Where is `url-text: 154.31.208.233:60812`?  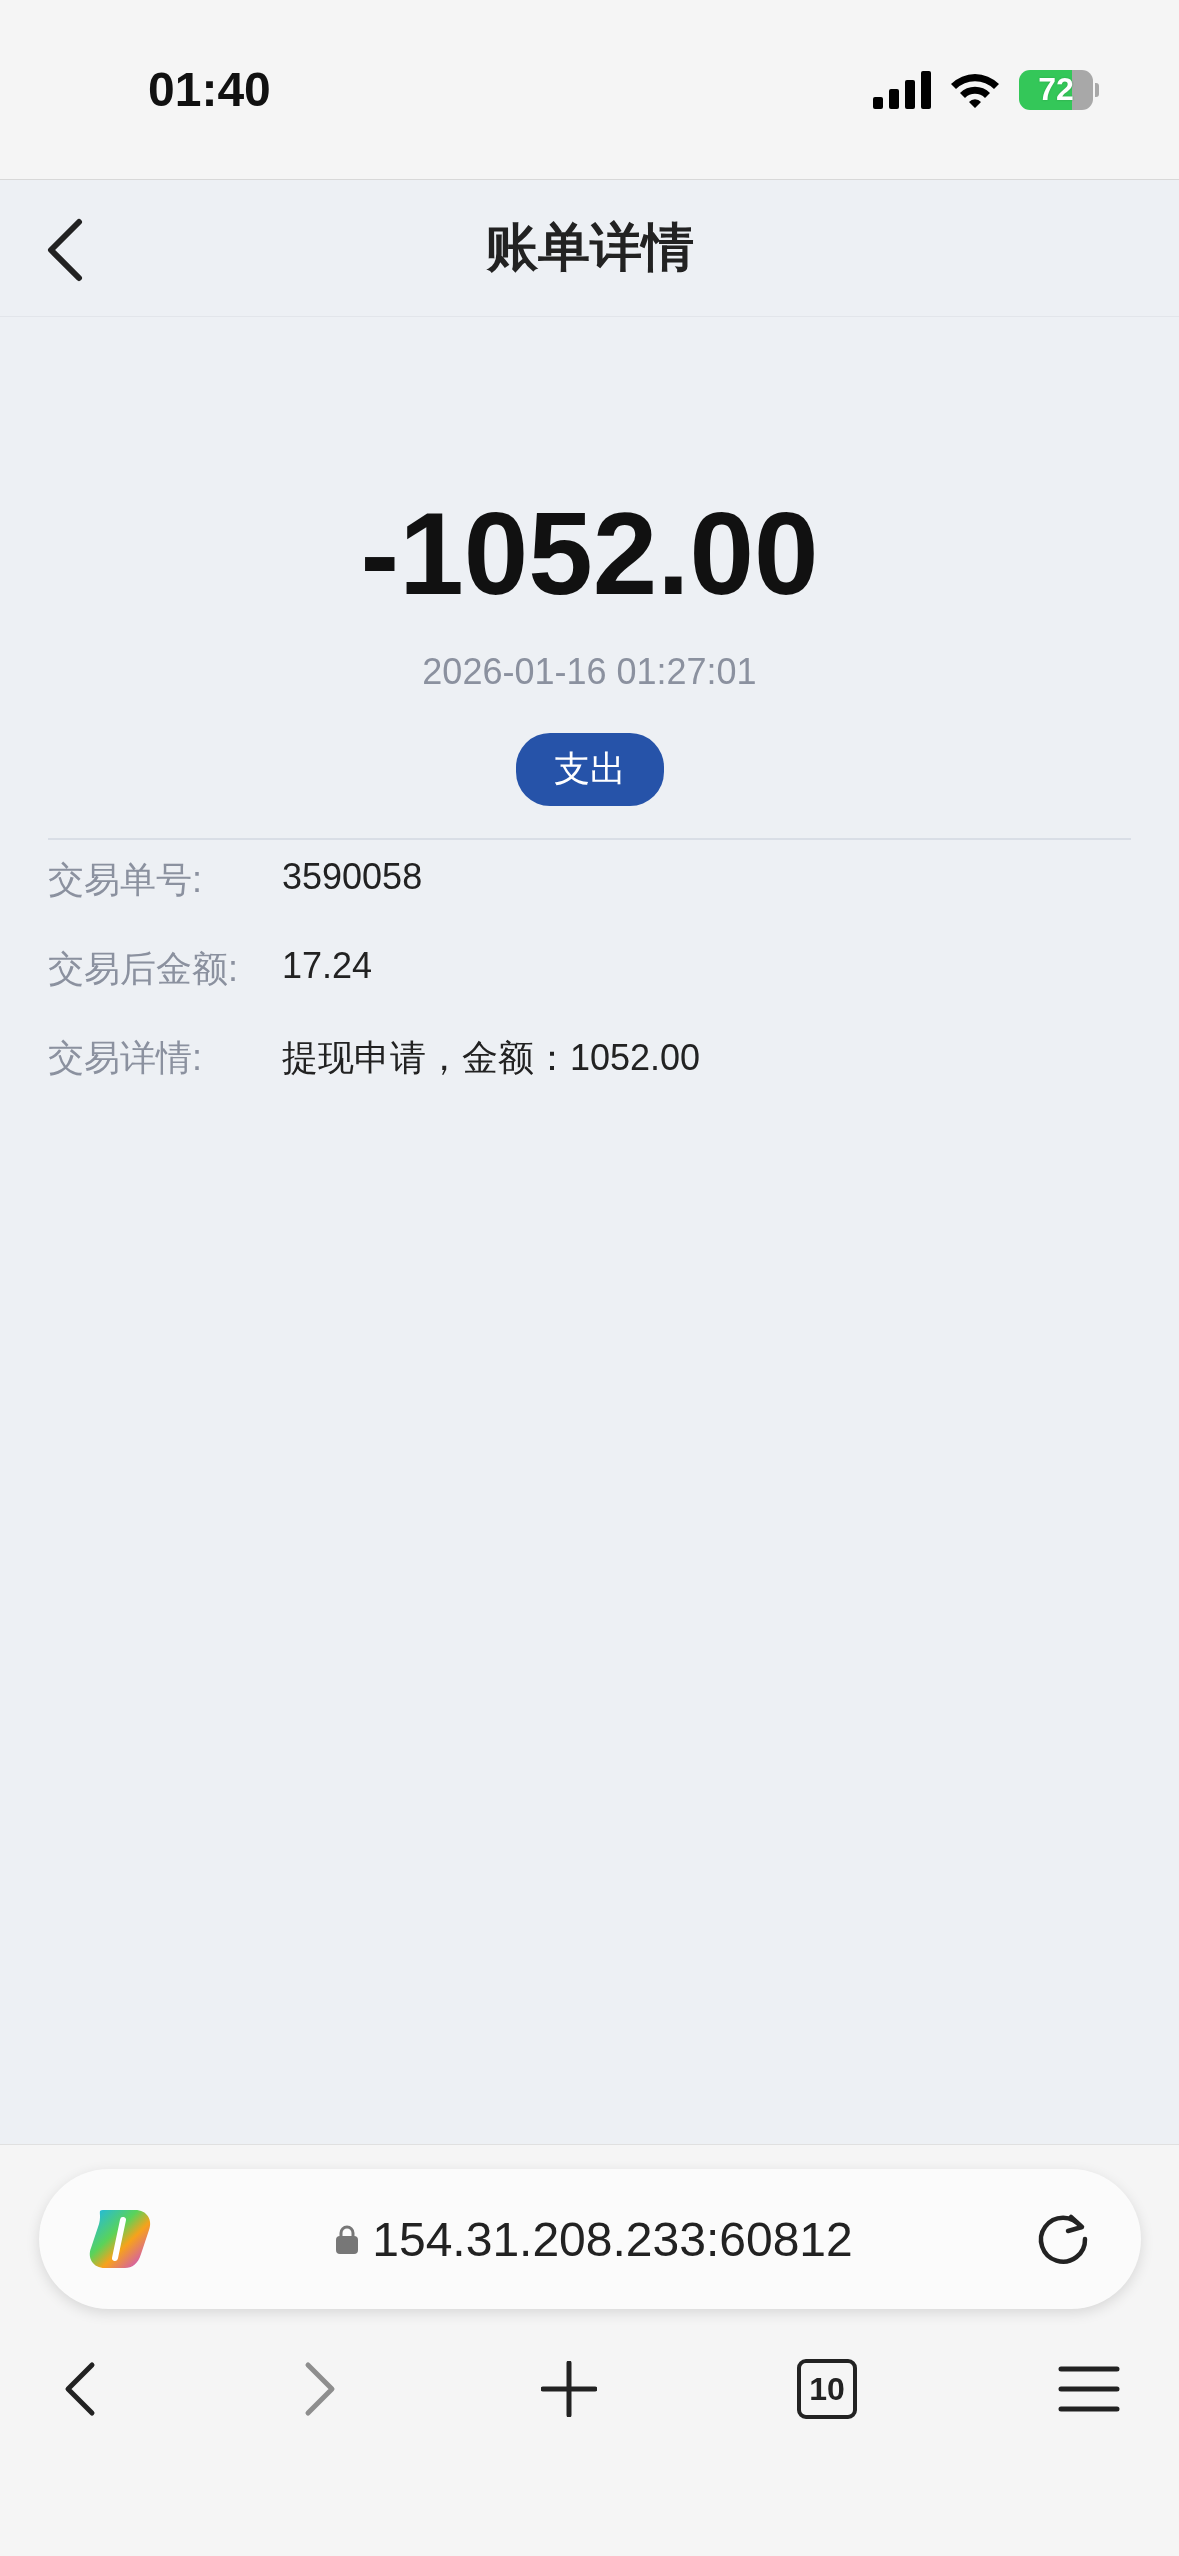
url-text: 154.31.208.233:60812 is located at coordinates (612, 2239).